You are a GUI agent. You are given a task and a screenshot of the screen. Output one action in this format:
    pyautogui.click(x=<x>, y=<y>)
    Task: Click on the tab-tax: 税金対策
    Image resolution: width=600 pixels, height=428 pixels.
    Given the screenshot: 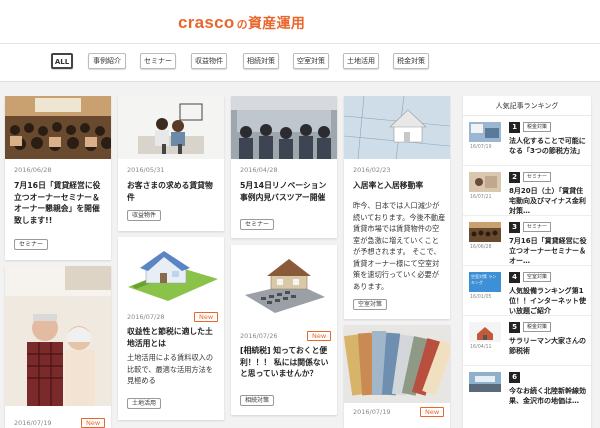 What is the action you would take?
    pyautogui.click(x=411, y=61)
    